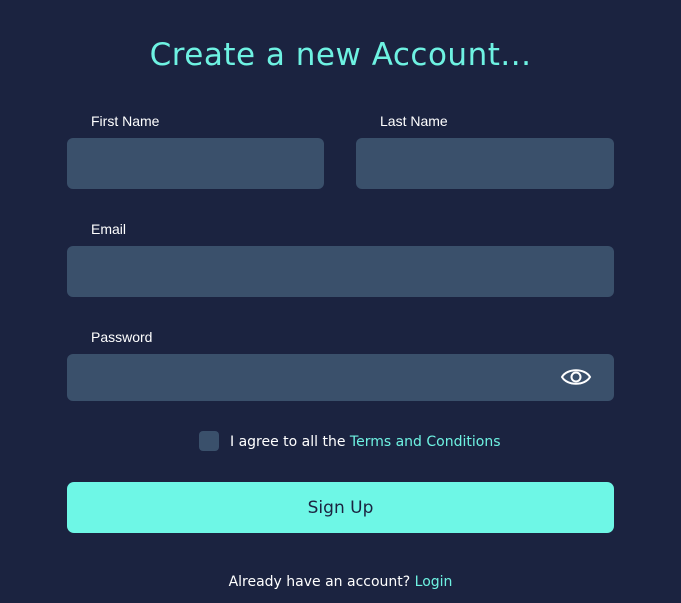  I want to click on last-name-field-container, so click(485, 163).